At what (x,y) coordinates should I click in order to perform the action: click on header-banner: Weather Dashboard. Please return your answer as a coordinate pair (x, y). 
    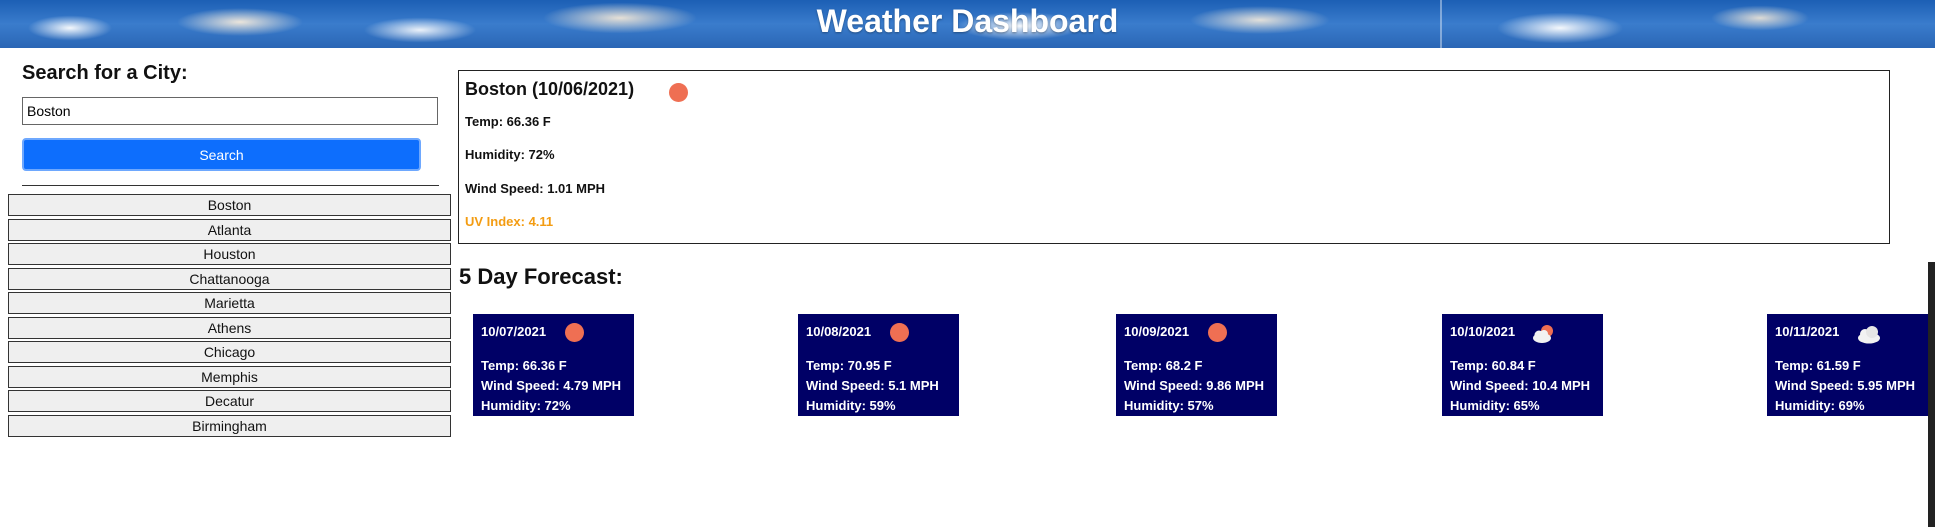
    Looking at the image, I should click on (967, 24).